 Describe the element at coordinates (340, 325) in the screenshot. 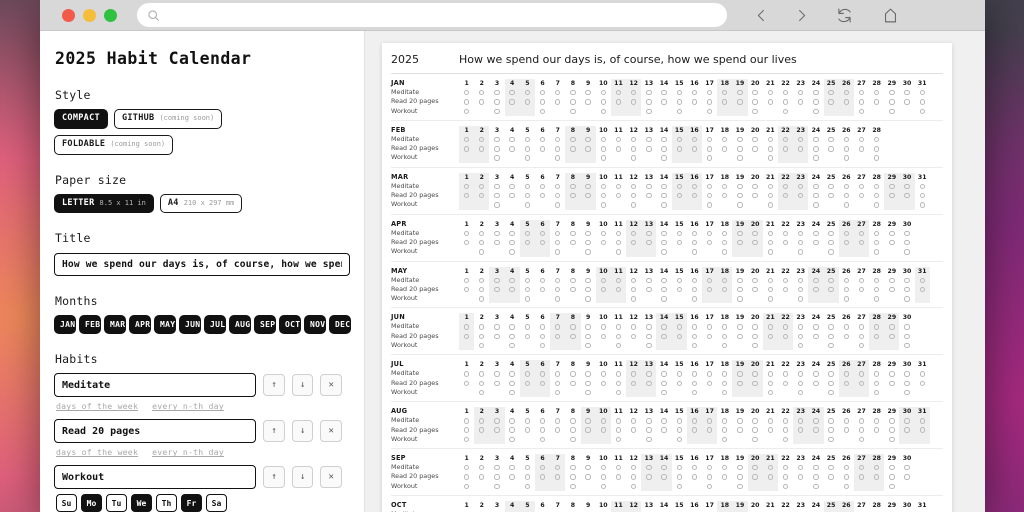

I see `month-toggle-dec: DEC` at that location.